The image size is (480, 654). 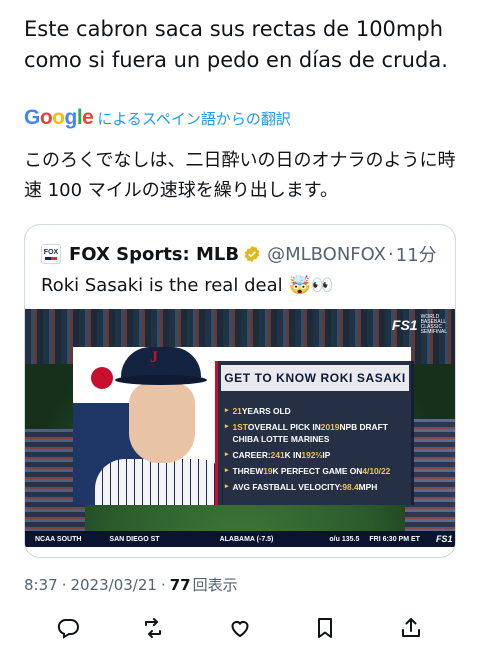 What do you see at coordinates (258, 411) in the screenshot?
I see `info-line: ▸ 21 YEARS OLD` at bounding box center [258, 411].